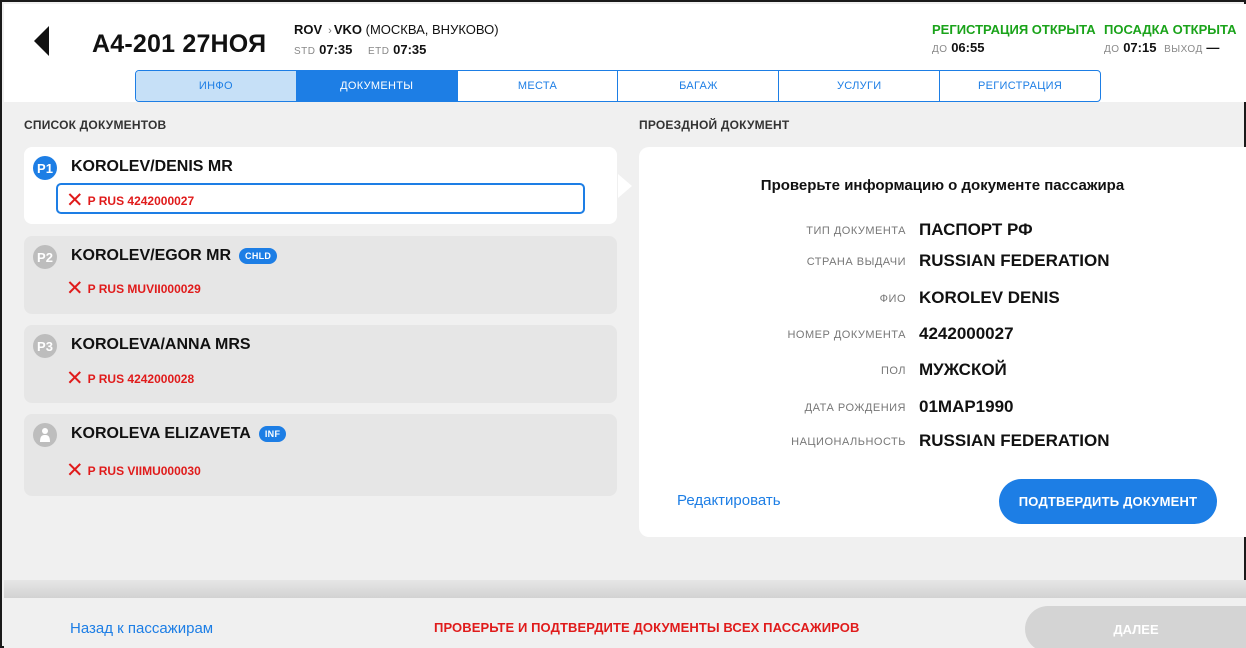 The width and height of the screenshot is (1246, 648). I want to click on boarding-status-title: ПОСАДКА ОТКРЫТА, so click(1170, 29).